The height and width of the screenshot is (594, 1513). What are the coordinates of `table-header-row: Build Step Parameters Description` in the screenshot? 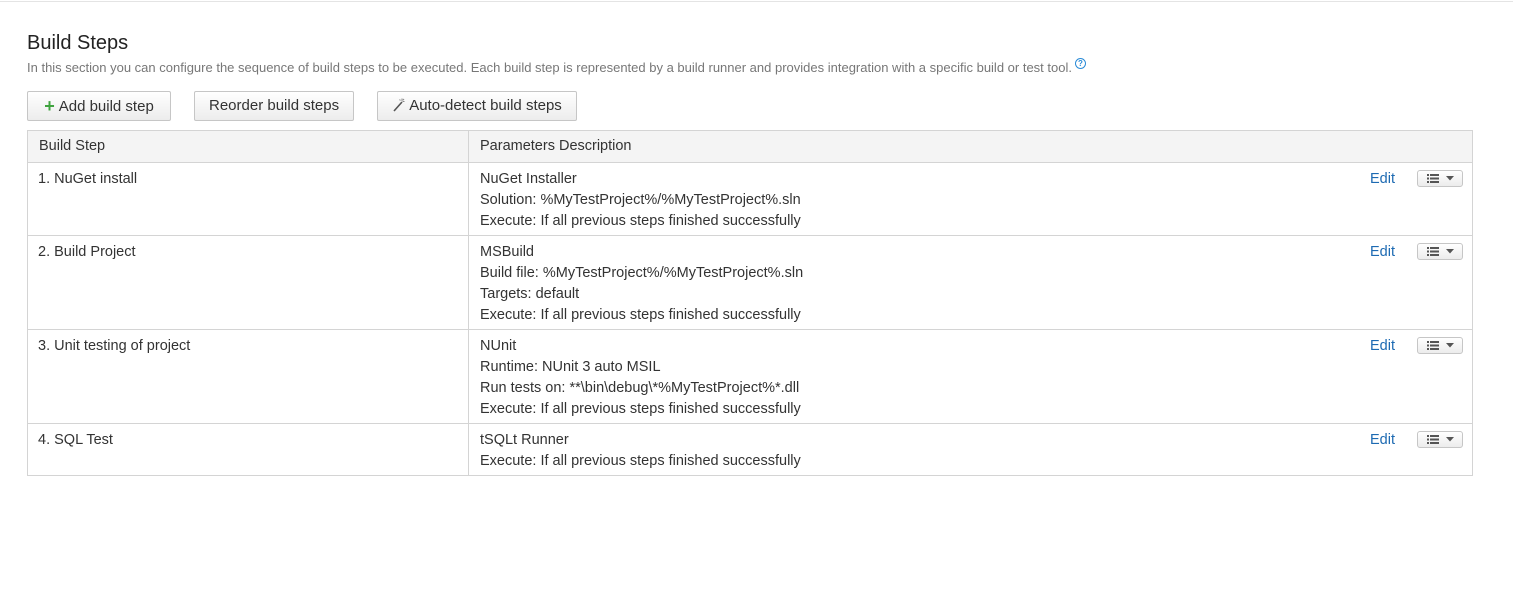 It's located at (750, 146).